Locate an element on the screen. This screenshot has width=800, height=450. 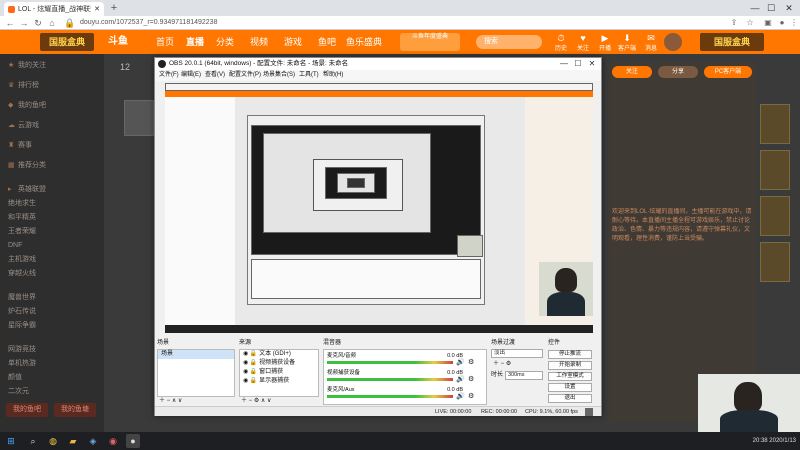
header-messages: ✉ 消息 is located at coordinates (651, 42).